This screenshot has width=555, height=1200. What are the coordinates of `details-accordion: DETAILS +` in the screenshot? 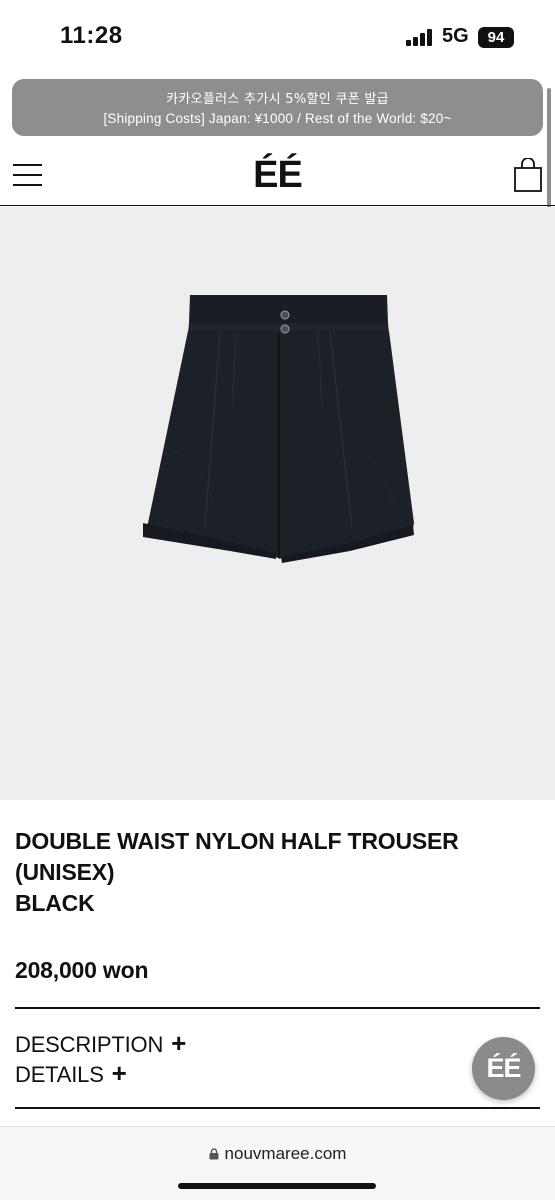 It's located at (71, 1073).